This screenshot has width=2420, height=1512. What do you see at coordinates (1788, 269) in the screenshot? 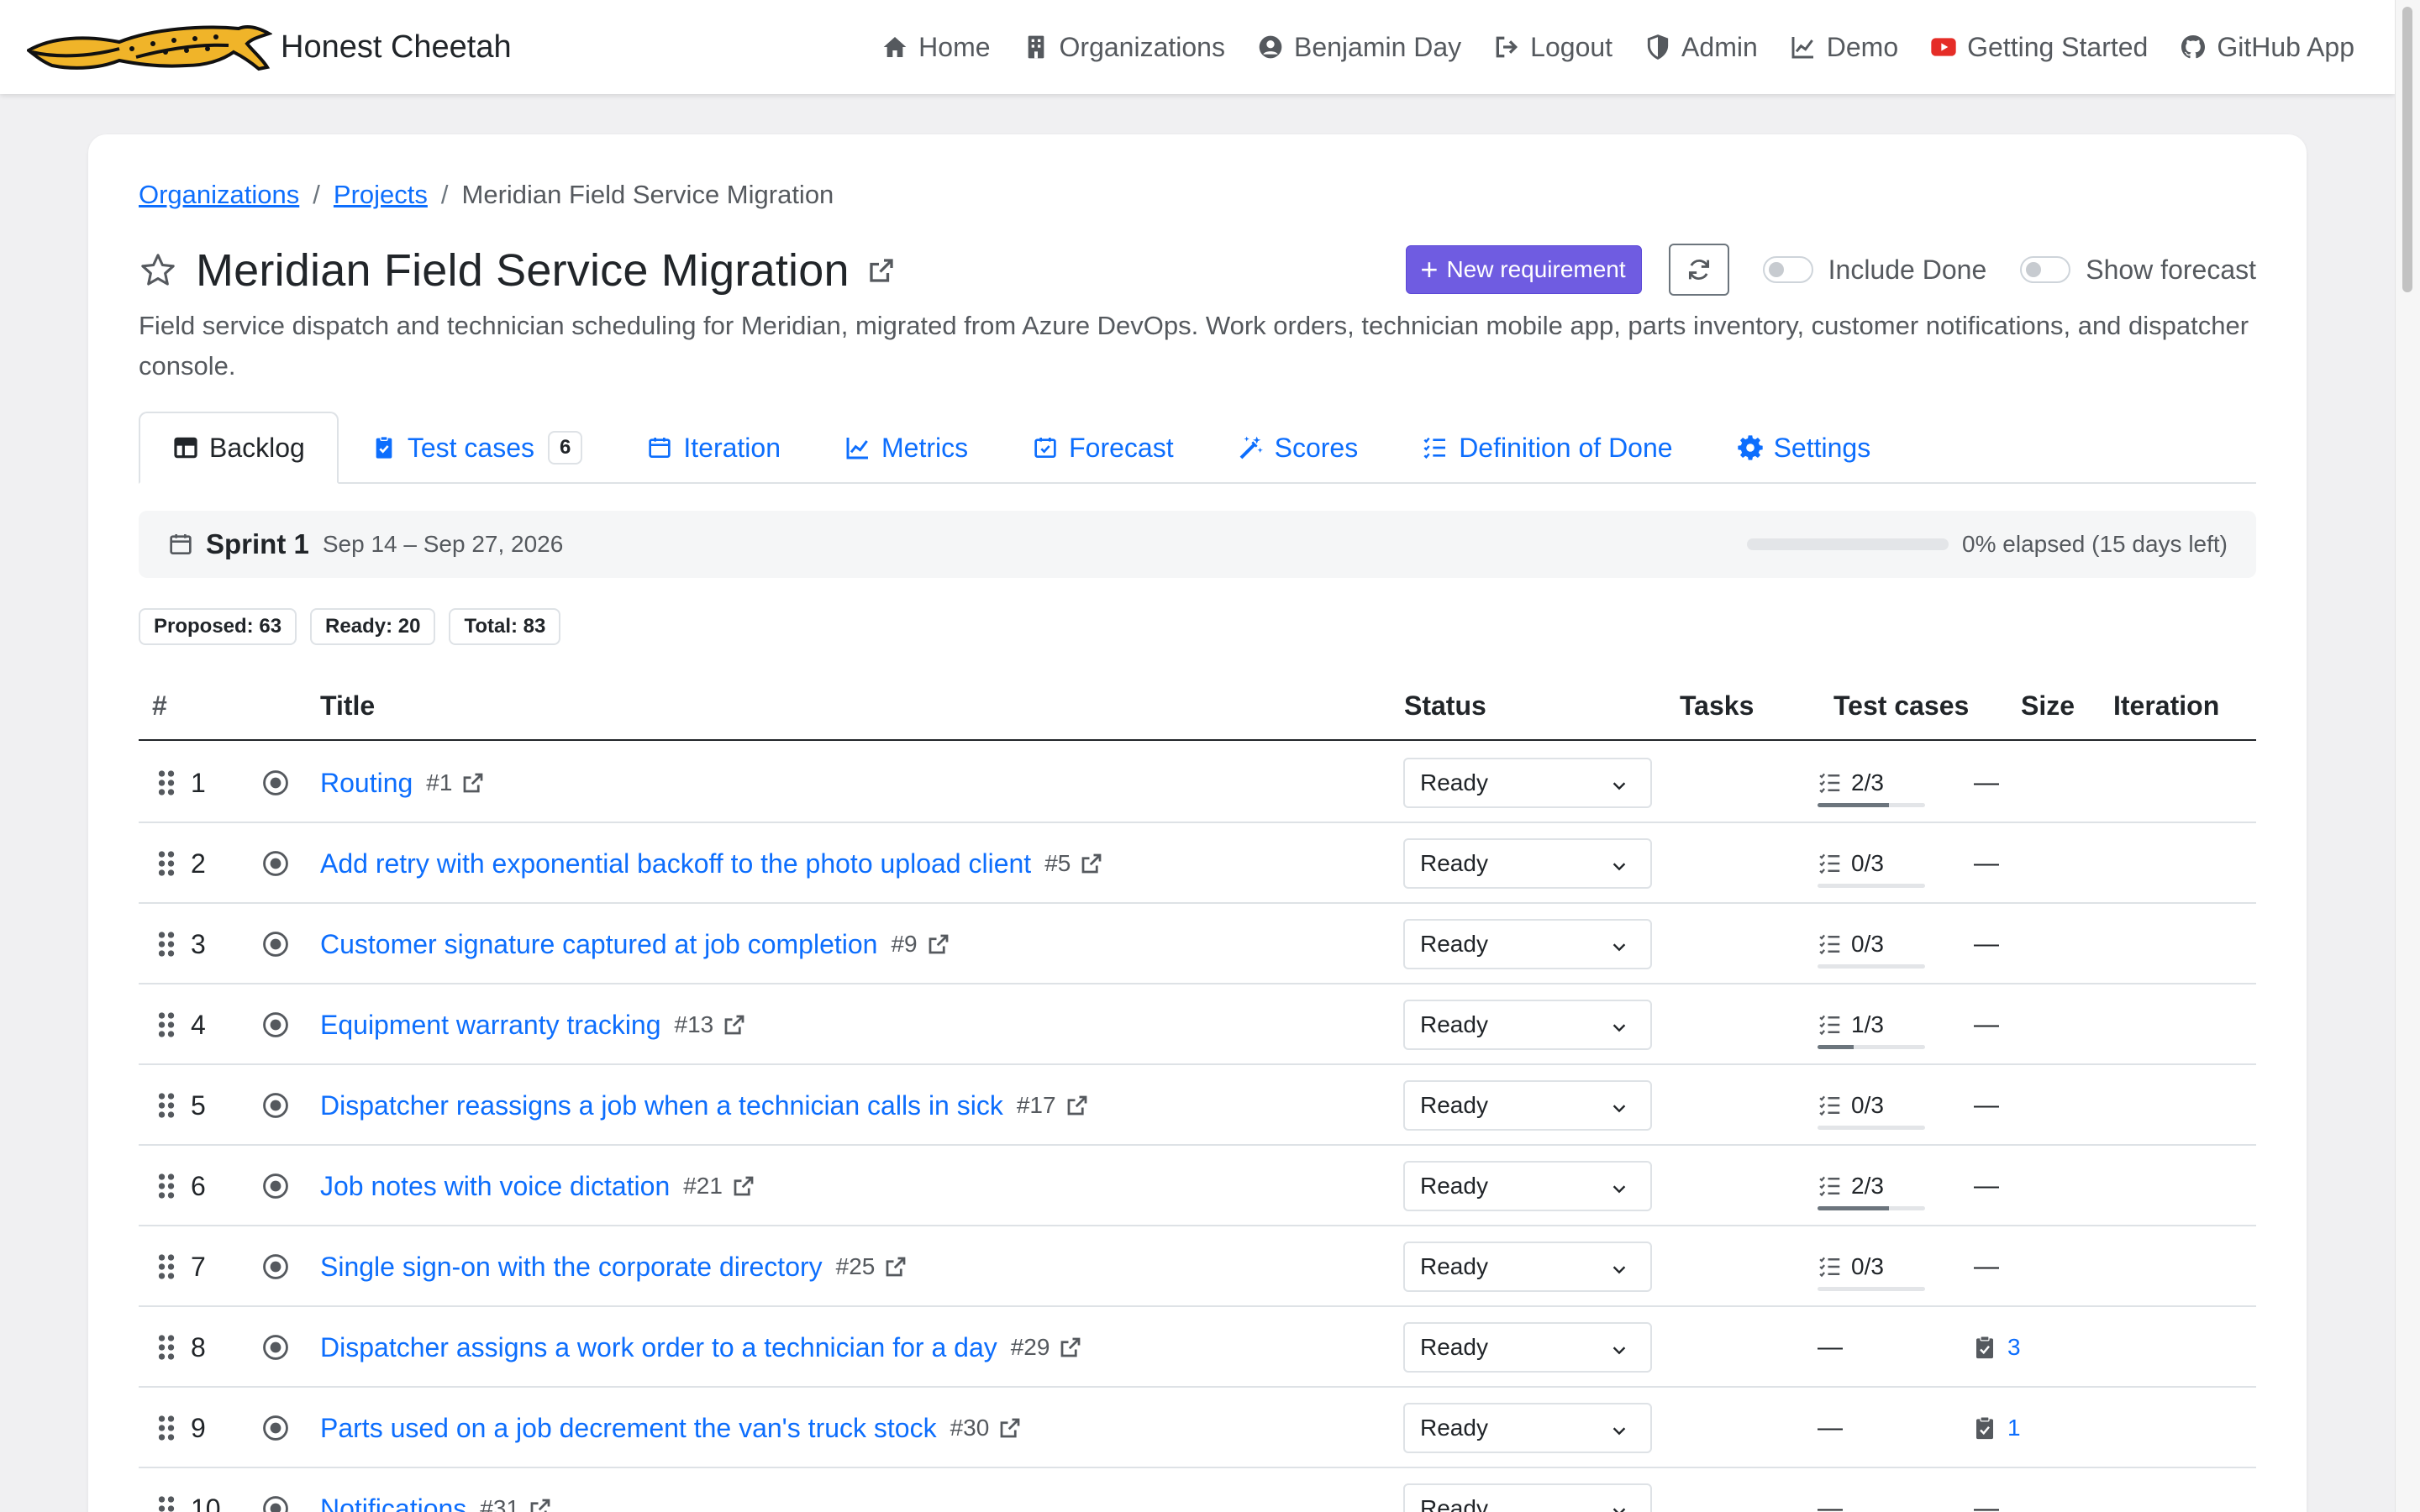
I see `include-done-switch` at bounding box center [1788, 269].